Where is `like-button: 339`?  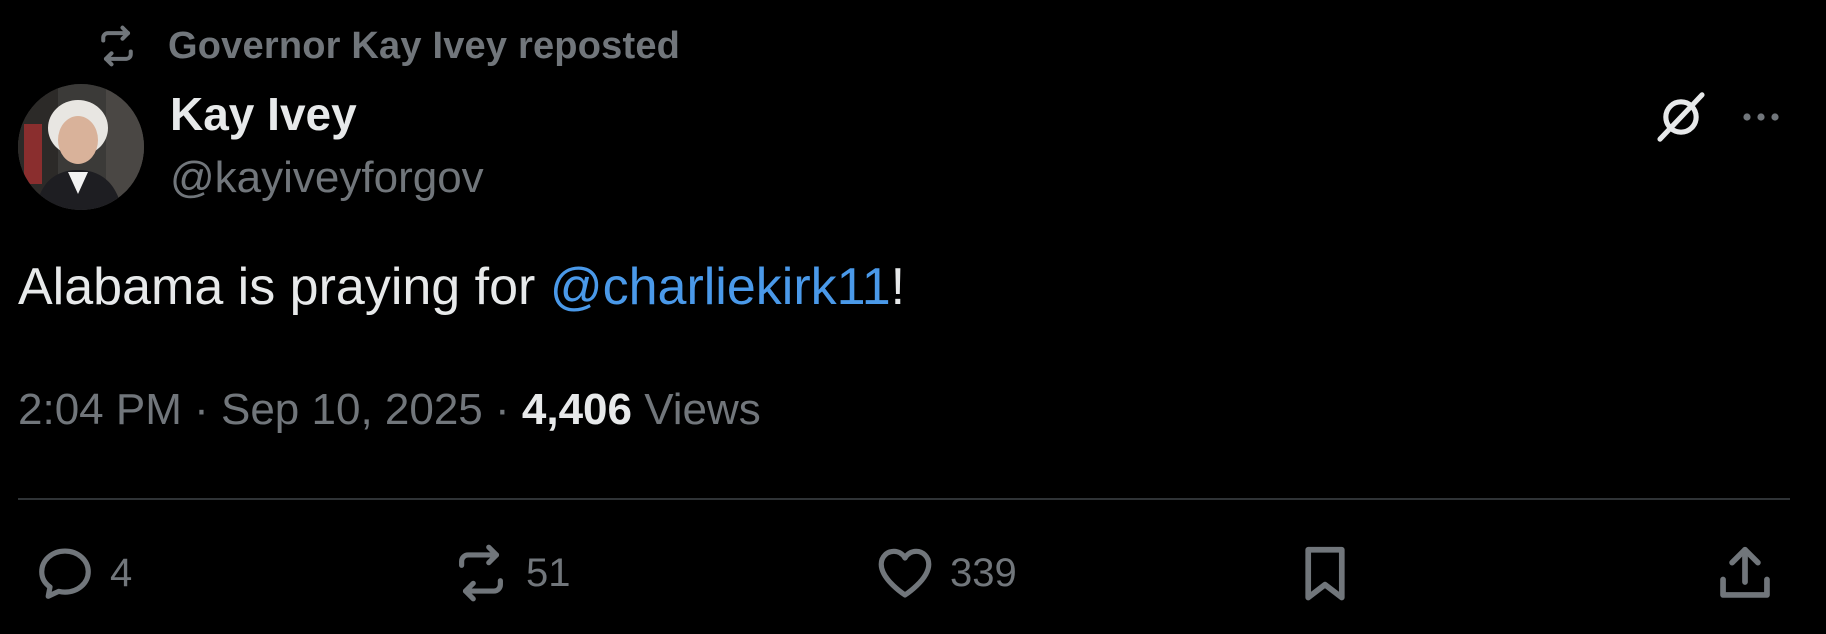
like-button: 339 is located at coordinates (945, 573).